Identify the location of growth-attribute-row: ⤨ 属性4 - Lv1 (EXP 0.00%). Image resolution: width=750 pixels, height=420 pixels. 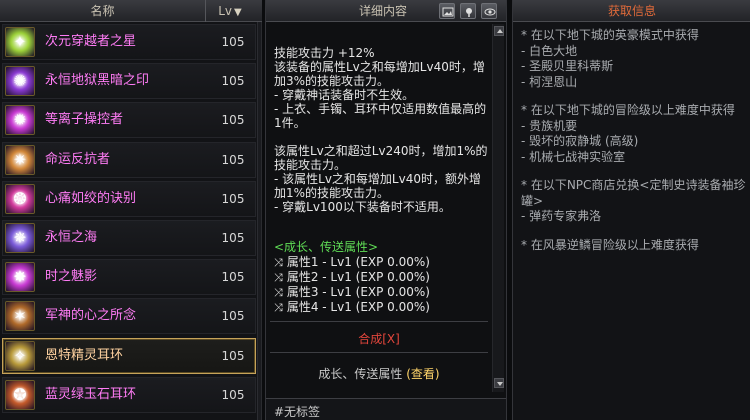
(352, 307).